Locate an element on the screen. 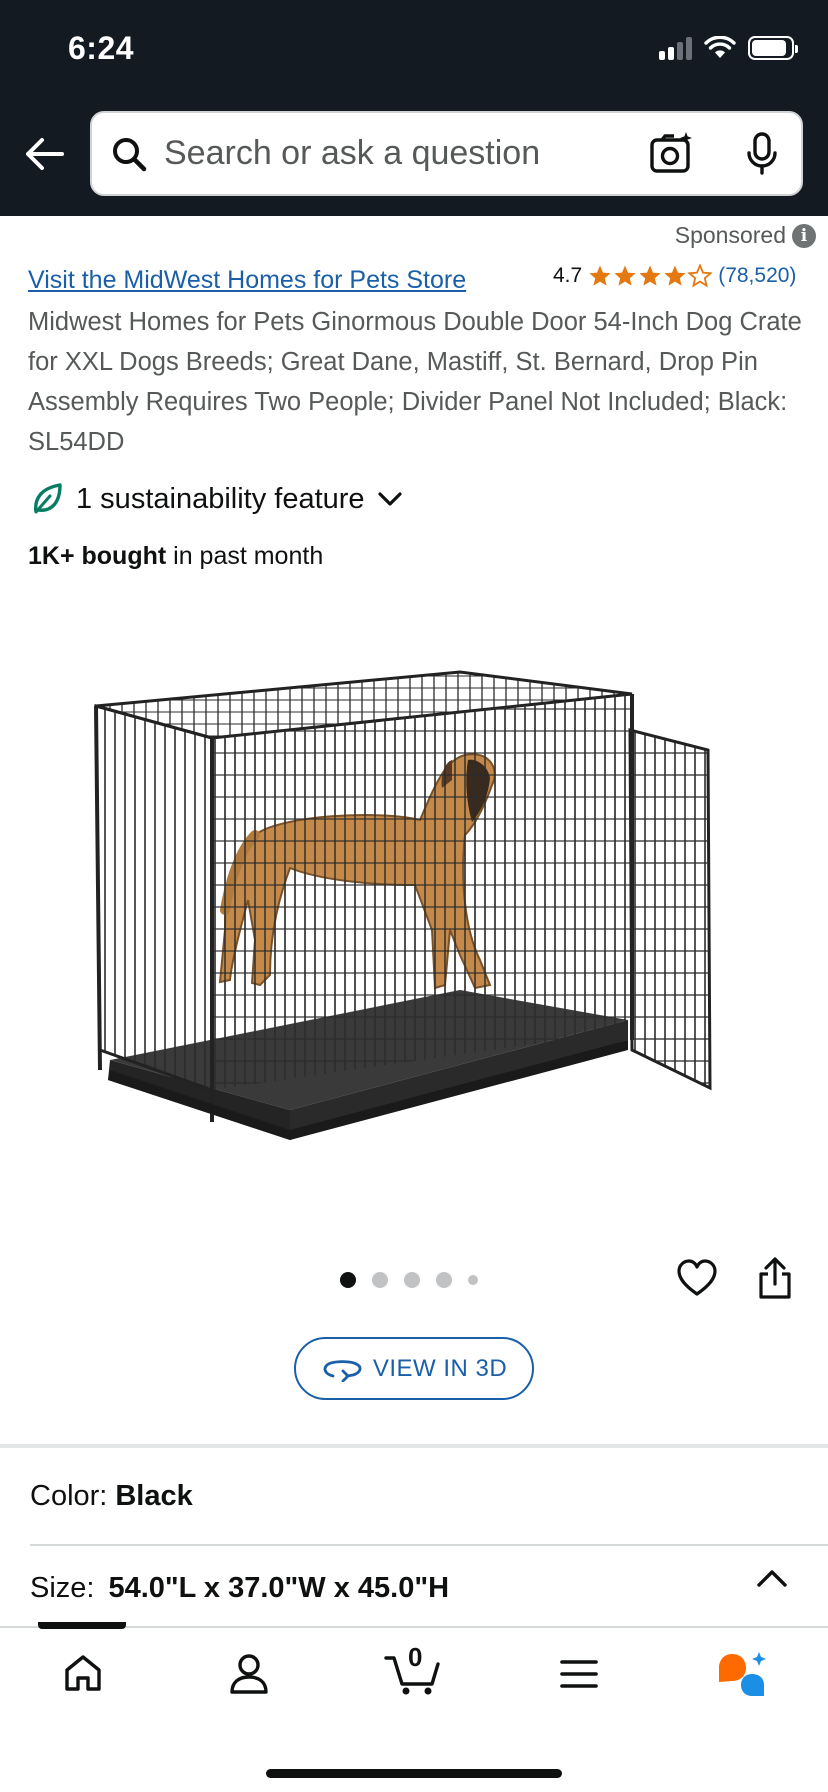 The width and height of the screenshot is (828, 1792). view-in-3d-button: VIEW IN 3D is located at coordinates (414, 1368).